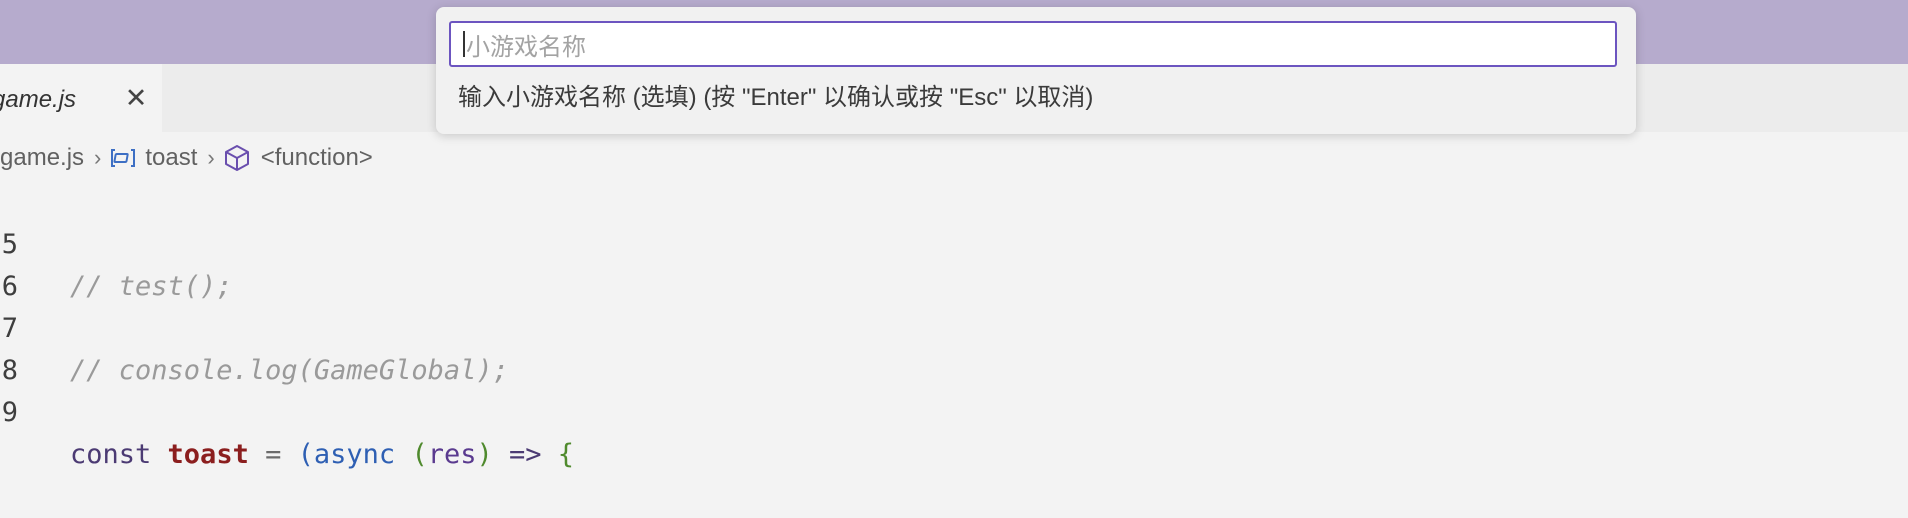 Image resolution: width=1908 pixels, height=518 pixels. What do you see at coordinates (136, 98) in the screenshot?
I see `close-icon: ✕` at bounding box center [136, 98].